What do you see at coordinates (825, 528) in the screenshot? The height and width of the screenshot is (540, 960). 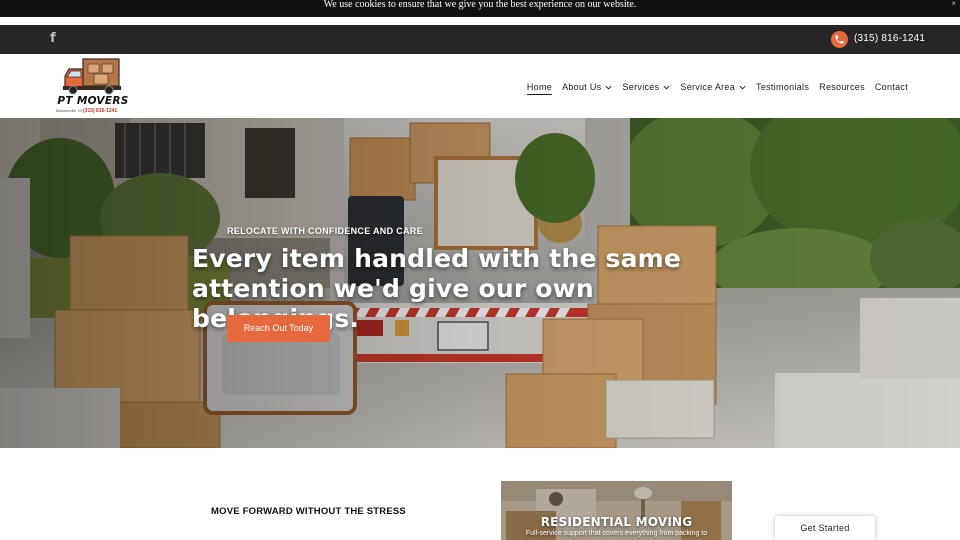 I see `get-started-button: Get Started` at bounding box center [825, 528].